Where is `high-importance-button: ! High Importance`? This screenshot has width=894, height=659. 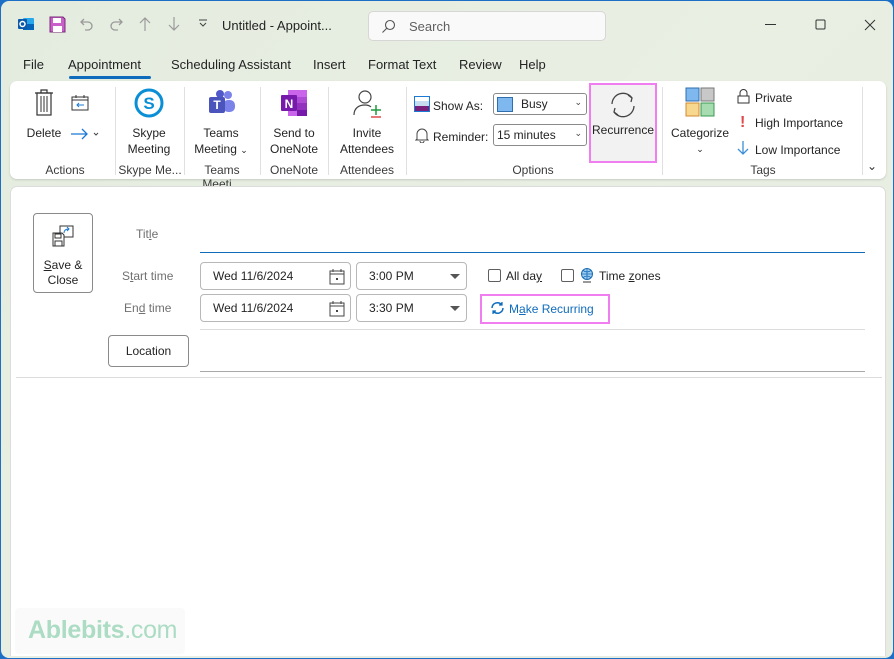
high-importance-button: ! High Importance is located at coordinates (790, 123).